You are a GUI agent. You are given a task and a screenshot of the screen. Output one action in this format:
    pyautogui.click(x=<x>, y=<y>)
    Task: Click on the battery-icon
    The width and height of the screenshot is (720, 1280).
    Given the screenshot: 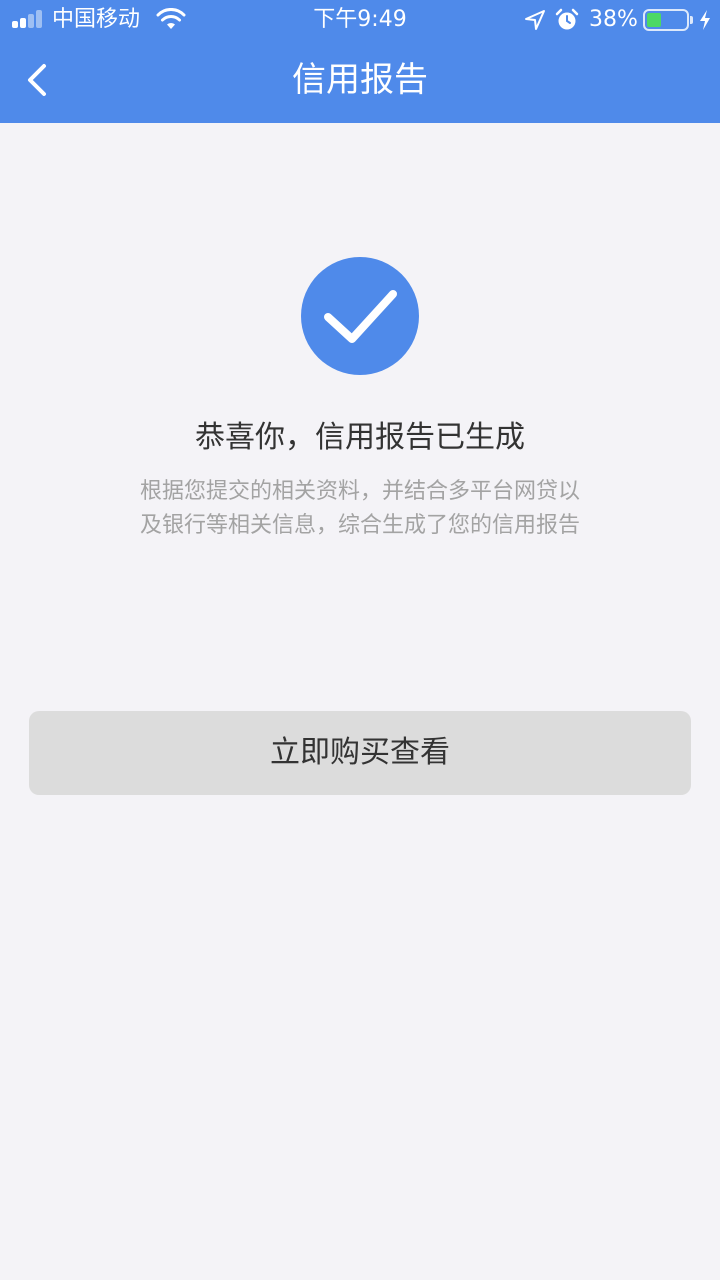 What is the action you would take?
    pyautogui.click(x=666, y=20)
    